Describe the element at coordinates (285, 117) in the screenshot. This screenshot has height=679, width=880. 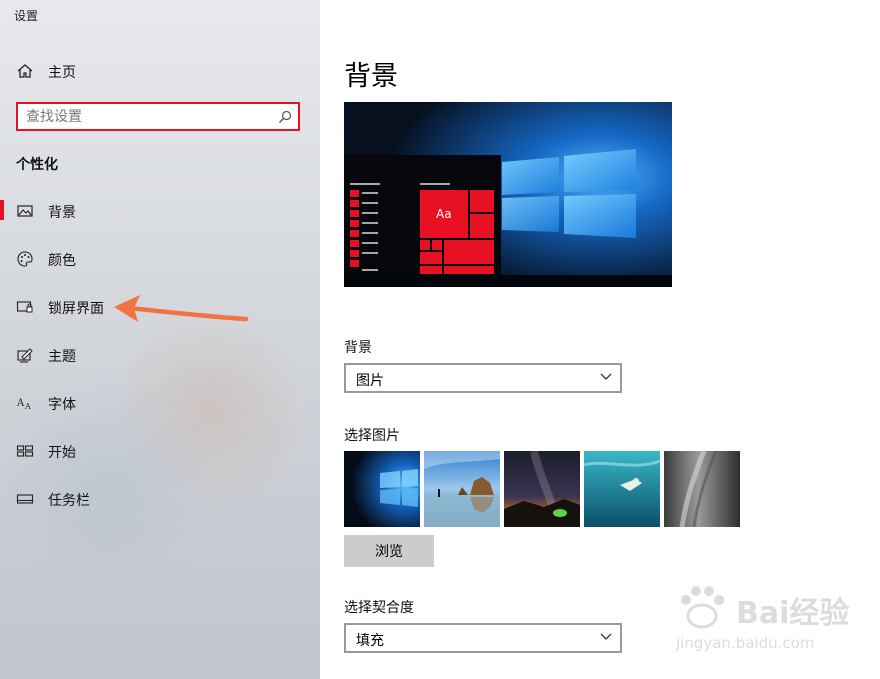
I see `search-icon` at that location.